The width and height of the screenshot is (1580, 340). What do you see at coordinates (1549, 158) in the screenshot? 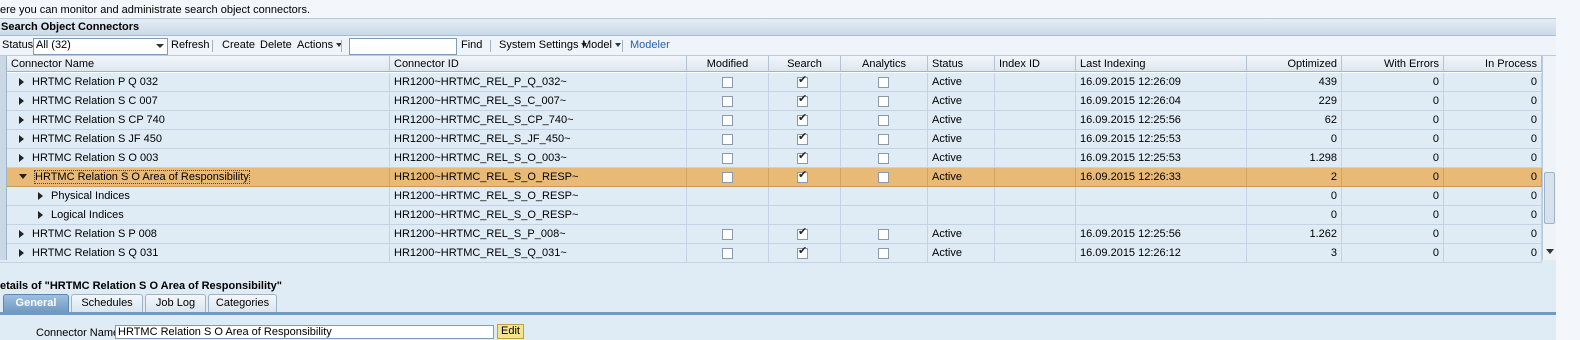
I see `vertical-scrollbar` at bounding box center [1549, 158].